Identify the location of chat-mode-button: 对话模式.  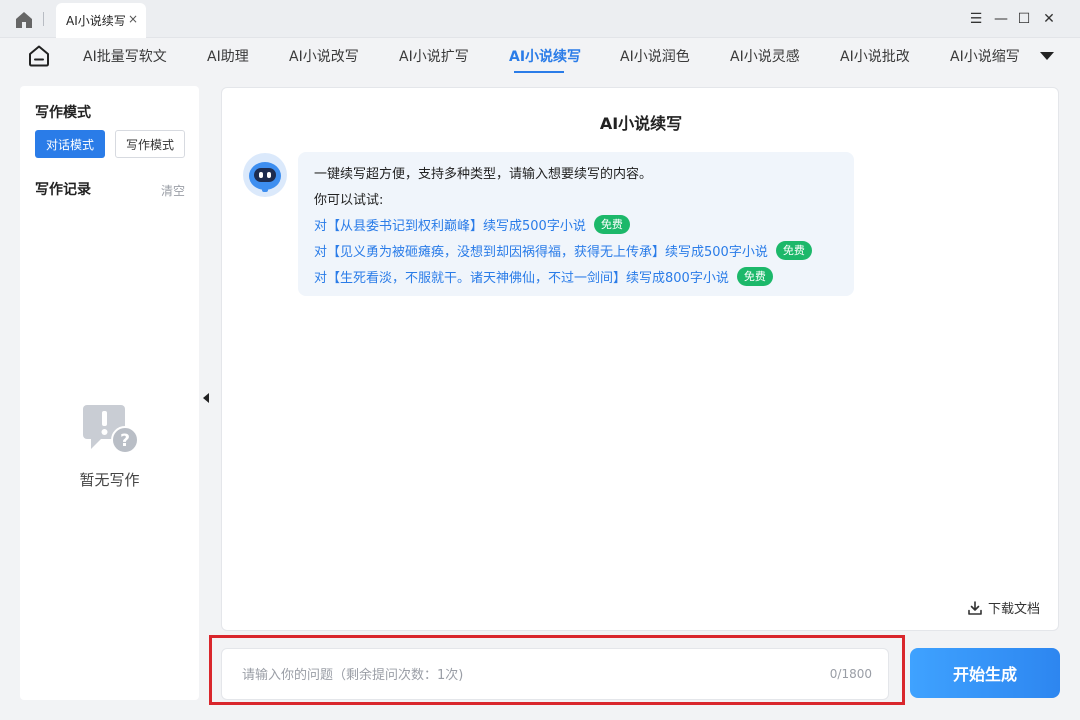
(70, 144).